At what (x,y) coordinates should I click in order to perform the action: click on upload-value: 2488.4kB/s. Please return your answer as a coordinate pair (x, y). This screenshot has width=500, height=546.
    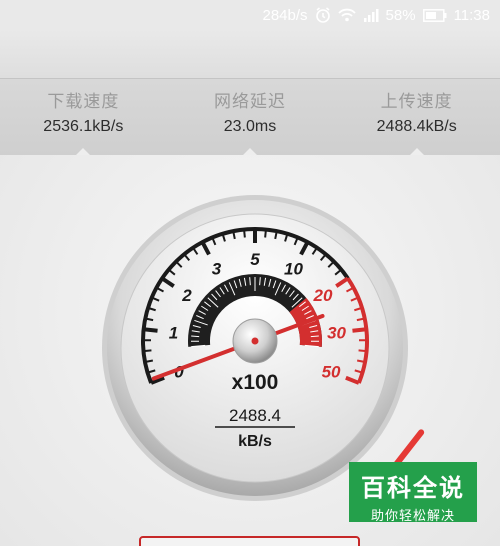
    Looking at the image, I should click on (416, 126).